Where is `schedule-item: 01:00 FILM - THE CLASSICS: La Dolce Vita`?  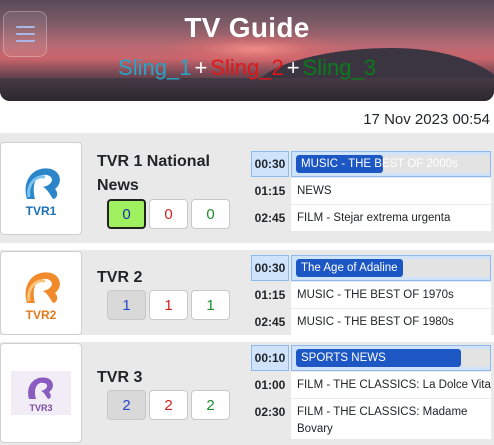
schedule-item: 01:00 FILM - THE CLASSICS: La Dolce Vita is located at coordinates (371, 385).